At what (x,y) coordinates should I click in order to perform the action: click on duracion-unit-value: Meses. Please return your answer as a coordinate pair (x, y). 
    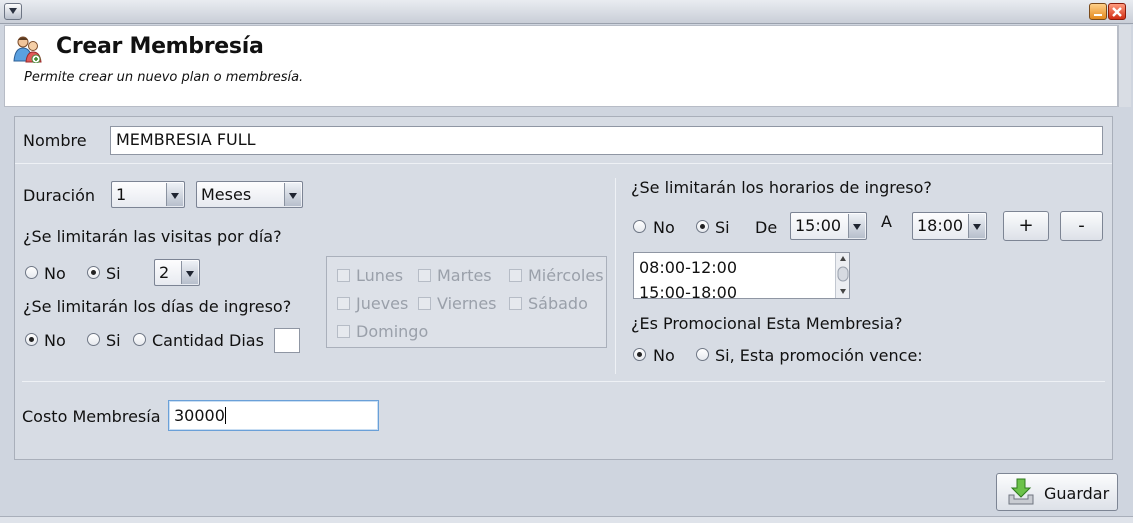
    Looking at the image, I should click on (226, 194).